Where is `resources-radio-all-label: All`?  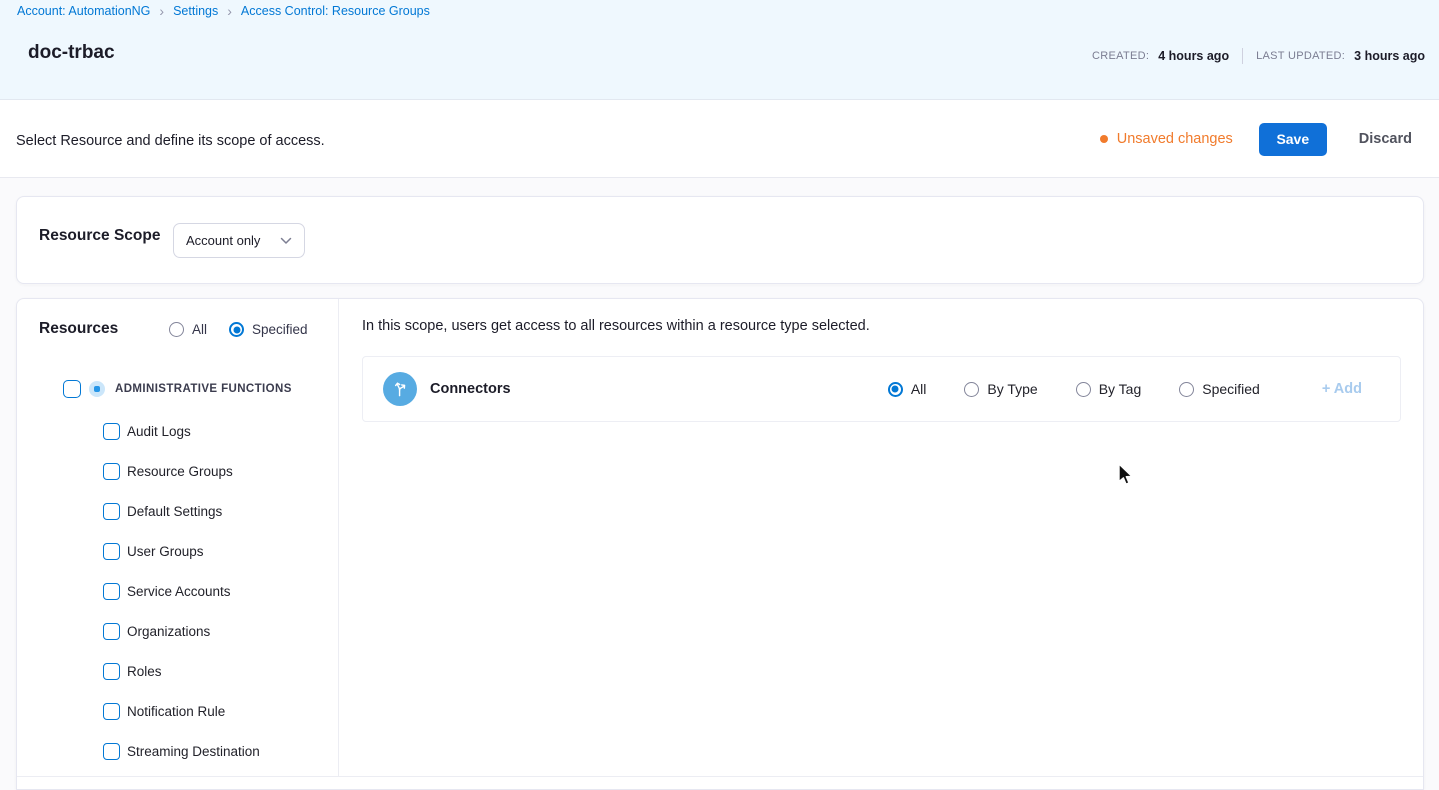 resources-radio-all-label: All is located at coordinates (200, 329).